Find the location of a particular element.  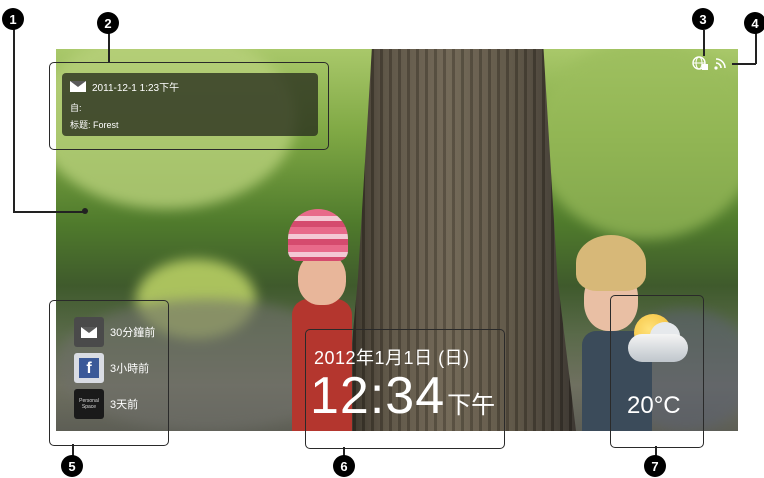

rss-signal-icon is located at coordinates (721, 64).